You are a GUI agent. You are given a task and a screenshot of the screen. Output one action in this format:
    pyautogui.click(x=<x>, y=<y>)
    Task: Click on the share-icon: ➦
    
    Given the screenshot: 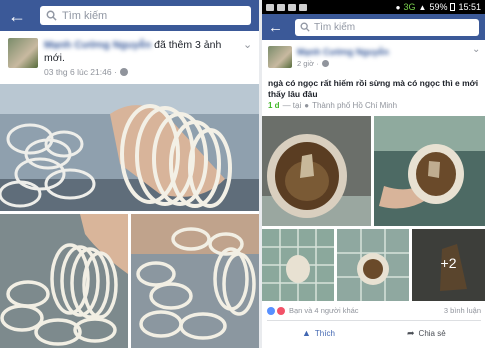 What is the action you would take?
    pyautogui.click(x=411, y=333)
    